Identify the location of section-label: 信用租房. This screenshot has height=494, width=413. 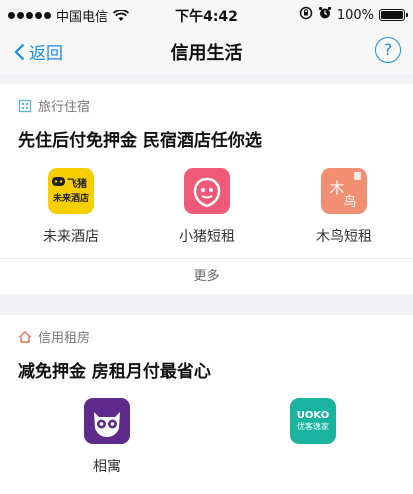
(64, 338).